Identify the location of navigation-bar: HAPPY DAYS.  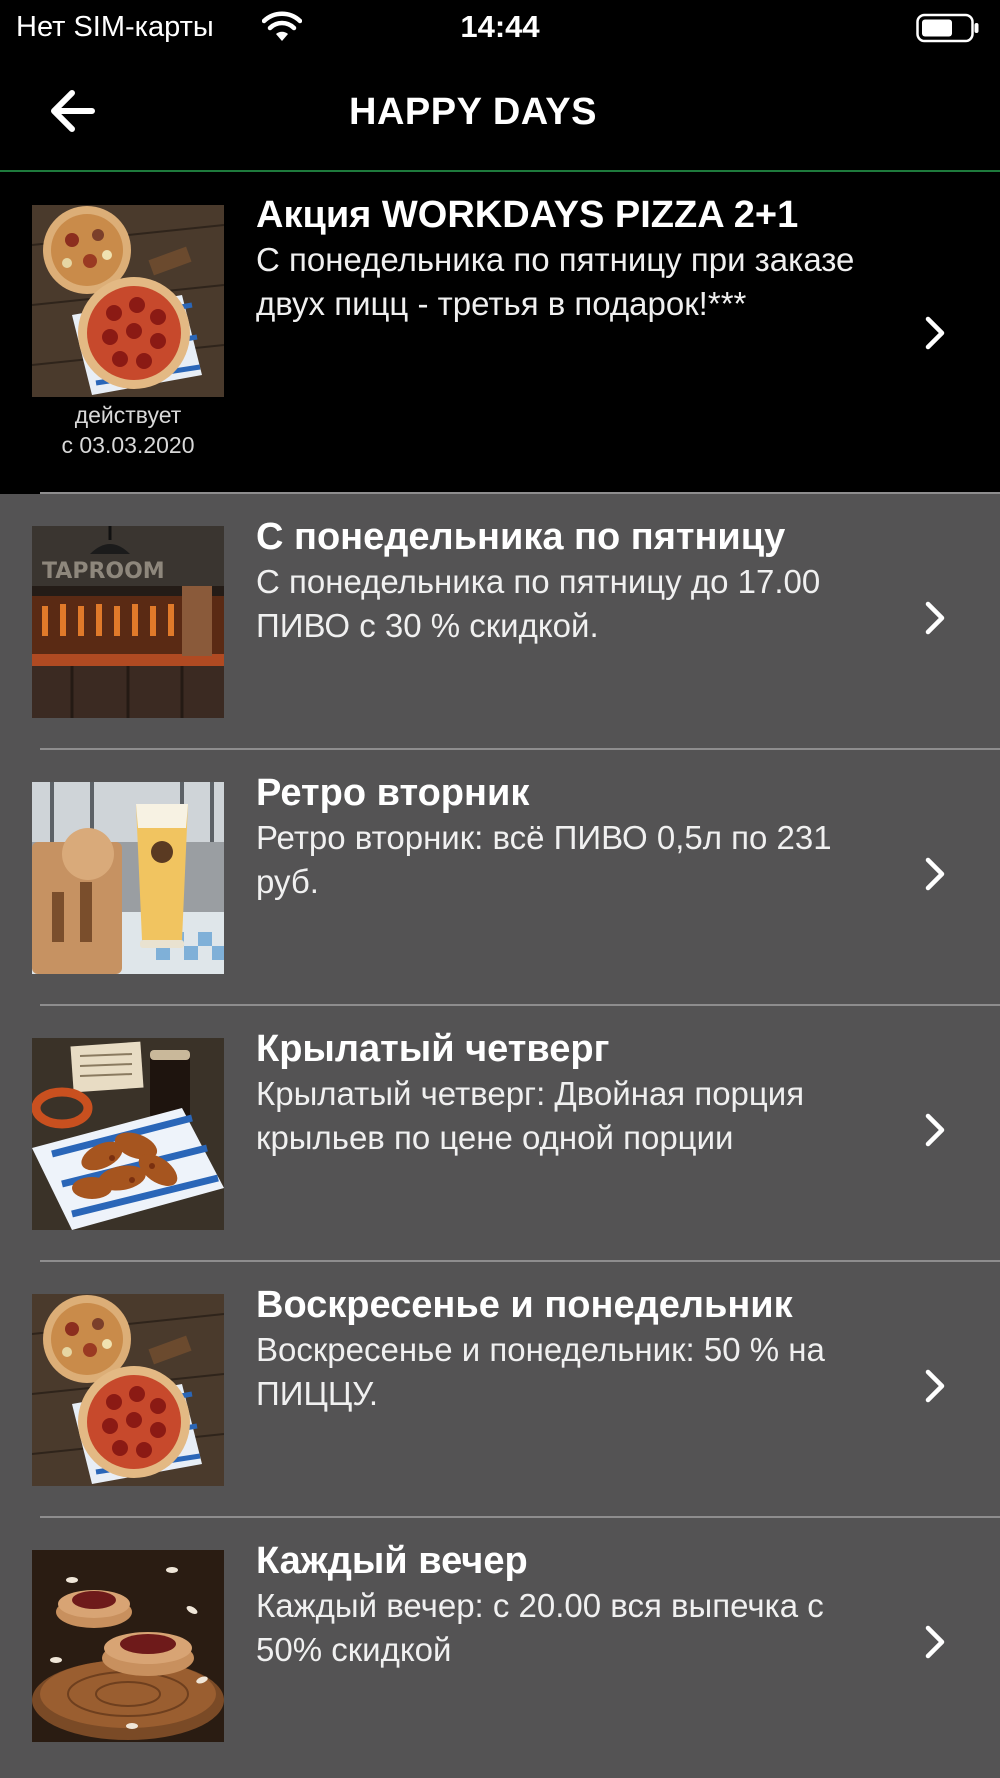
(500, 113).